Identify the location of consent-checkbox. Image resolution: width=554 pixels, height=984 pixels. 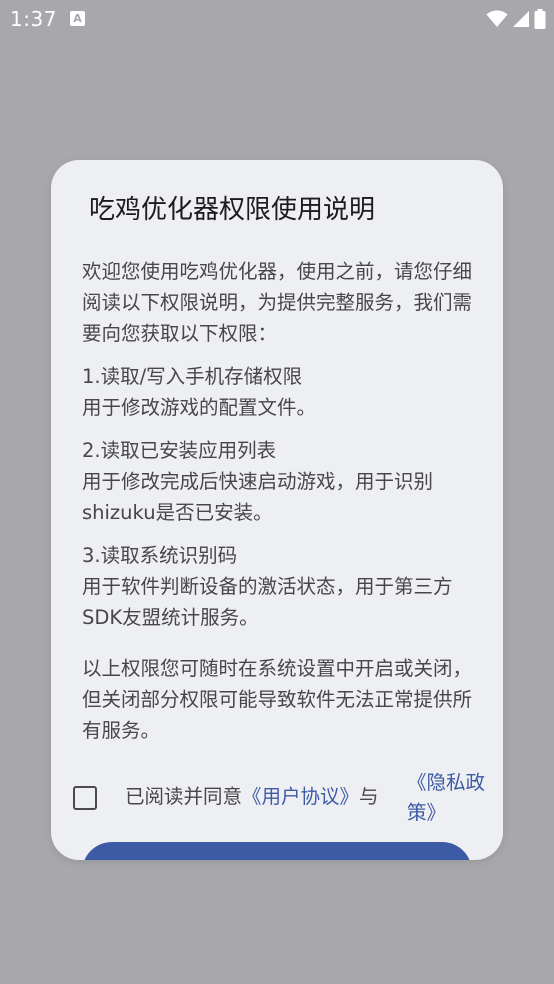
(85, 798).